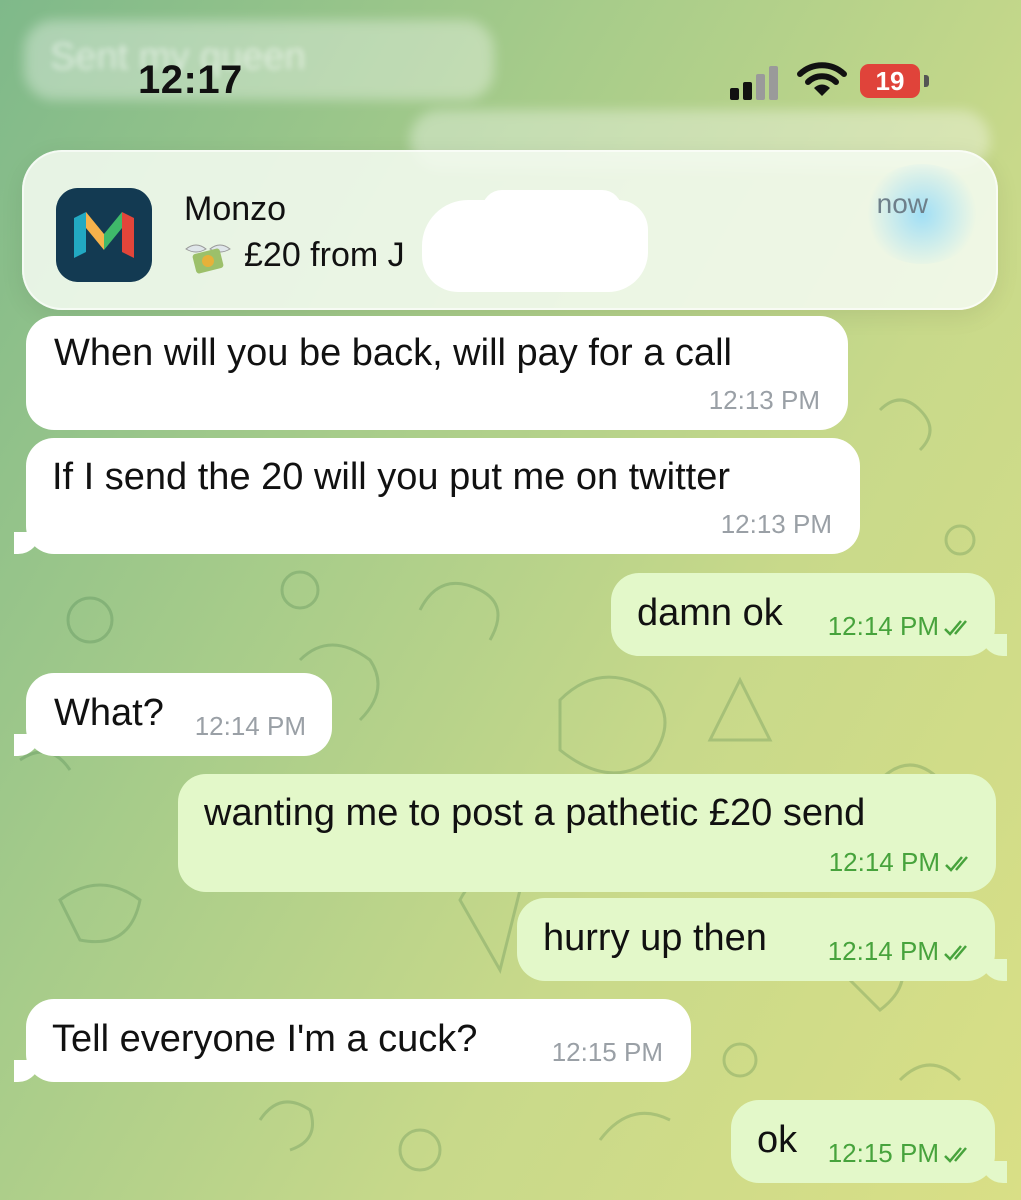  I want to click on message-bubble-incoming: Tell everyone I'm a cuck? 12:15 PM, so click(352, 1040).